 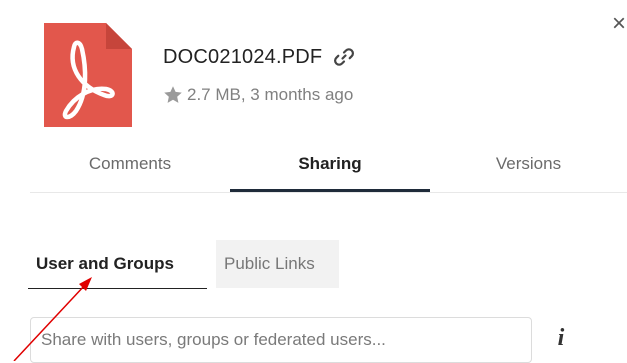 What do you see at coordinates (281, 340) in the screenshot?
I see `share-search-input` at bounding box center [281, 340].